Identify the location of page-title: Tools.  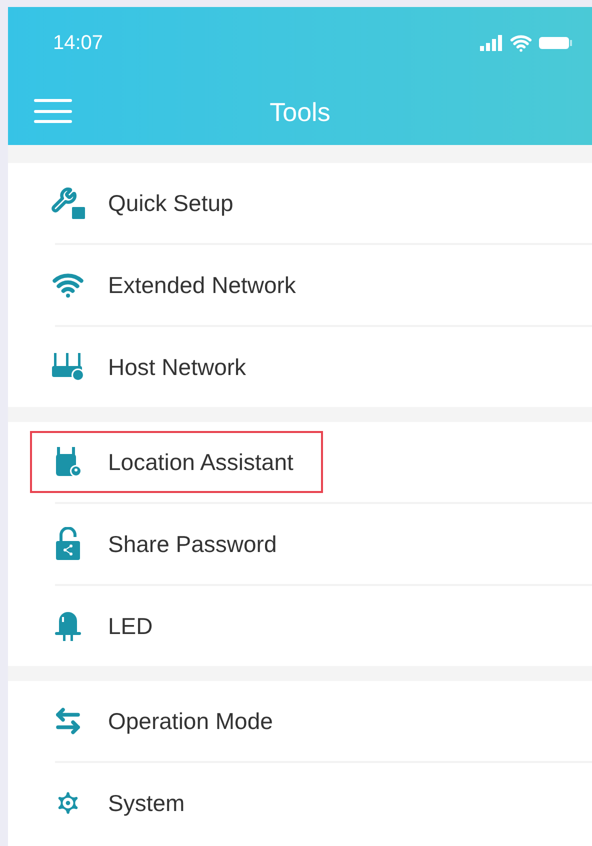
(300, 112).